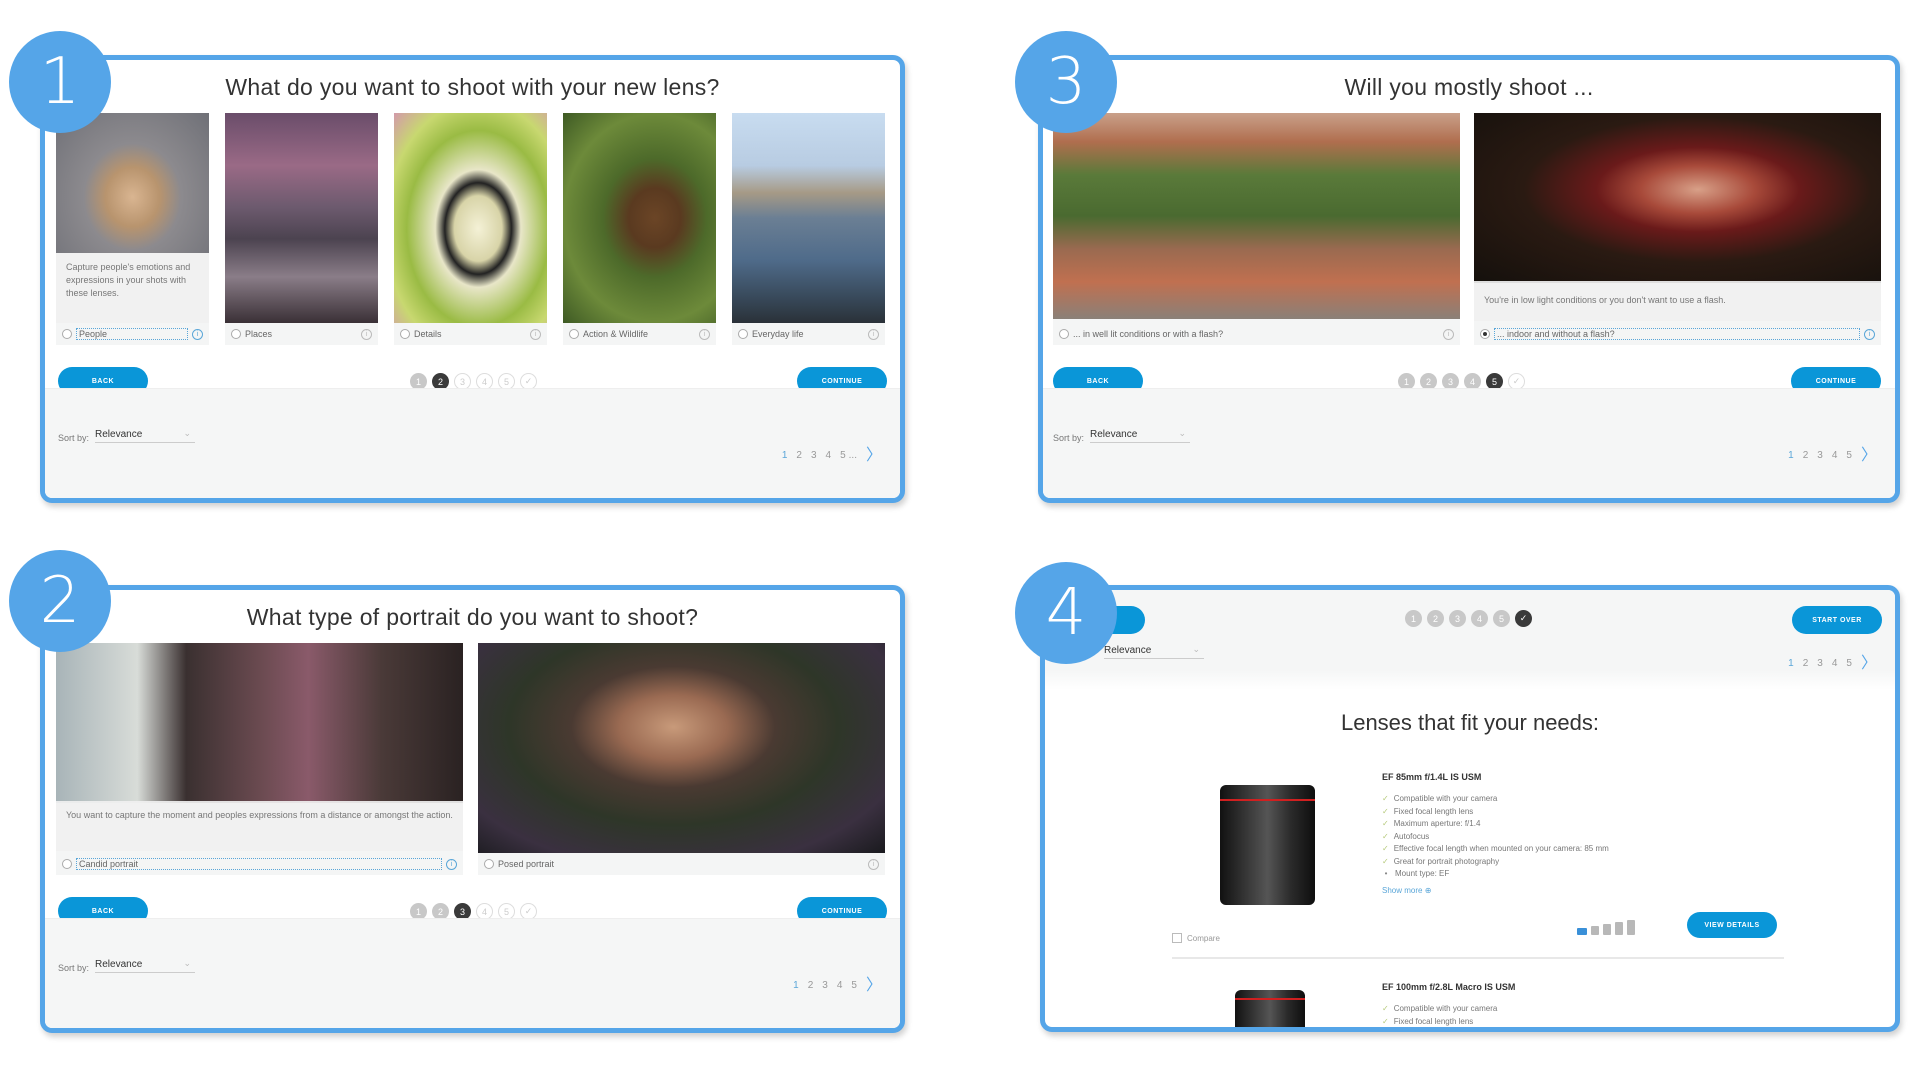  Describe the element at coordinates (60, 82) in the screenshot. I see `step-badge-1: 1` at that location.